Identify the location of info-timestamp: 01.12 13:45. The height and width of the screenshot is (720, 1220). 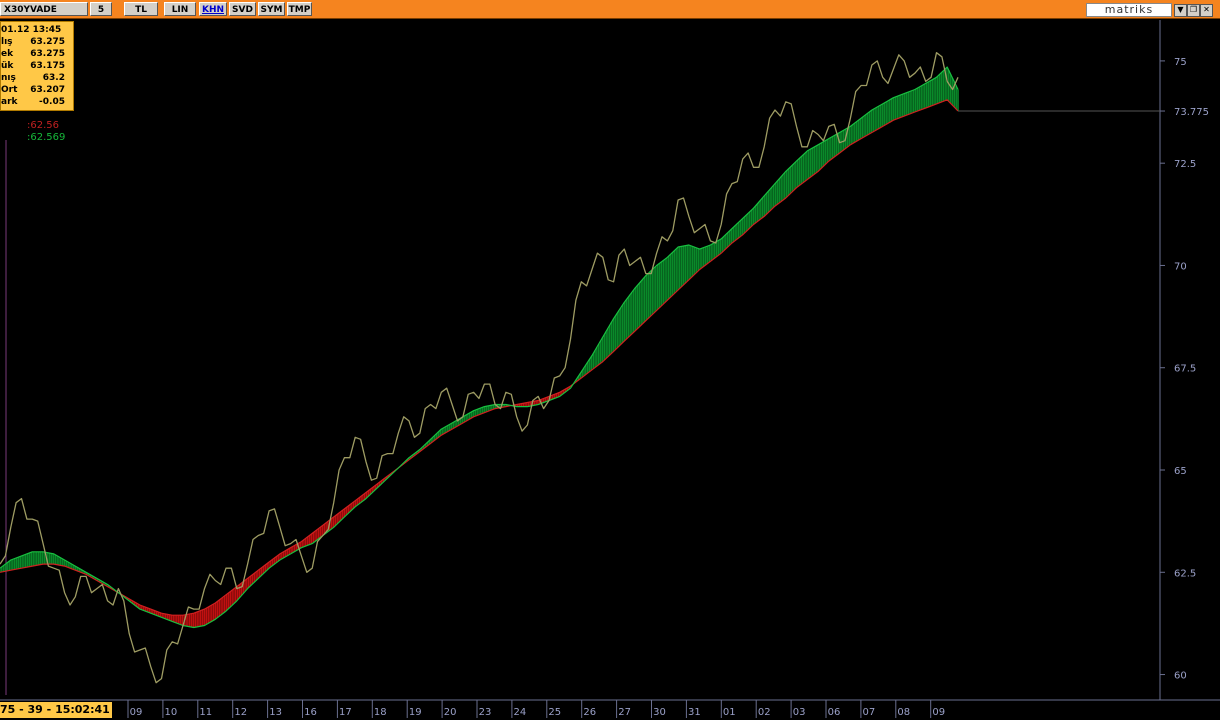
(31, 30).